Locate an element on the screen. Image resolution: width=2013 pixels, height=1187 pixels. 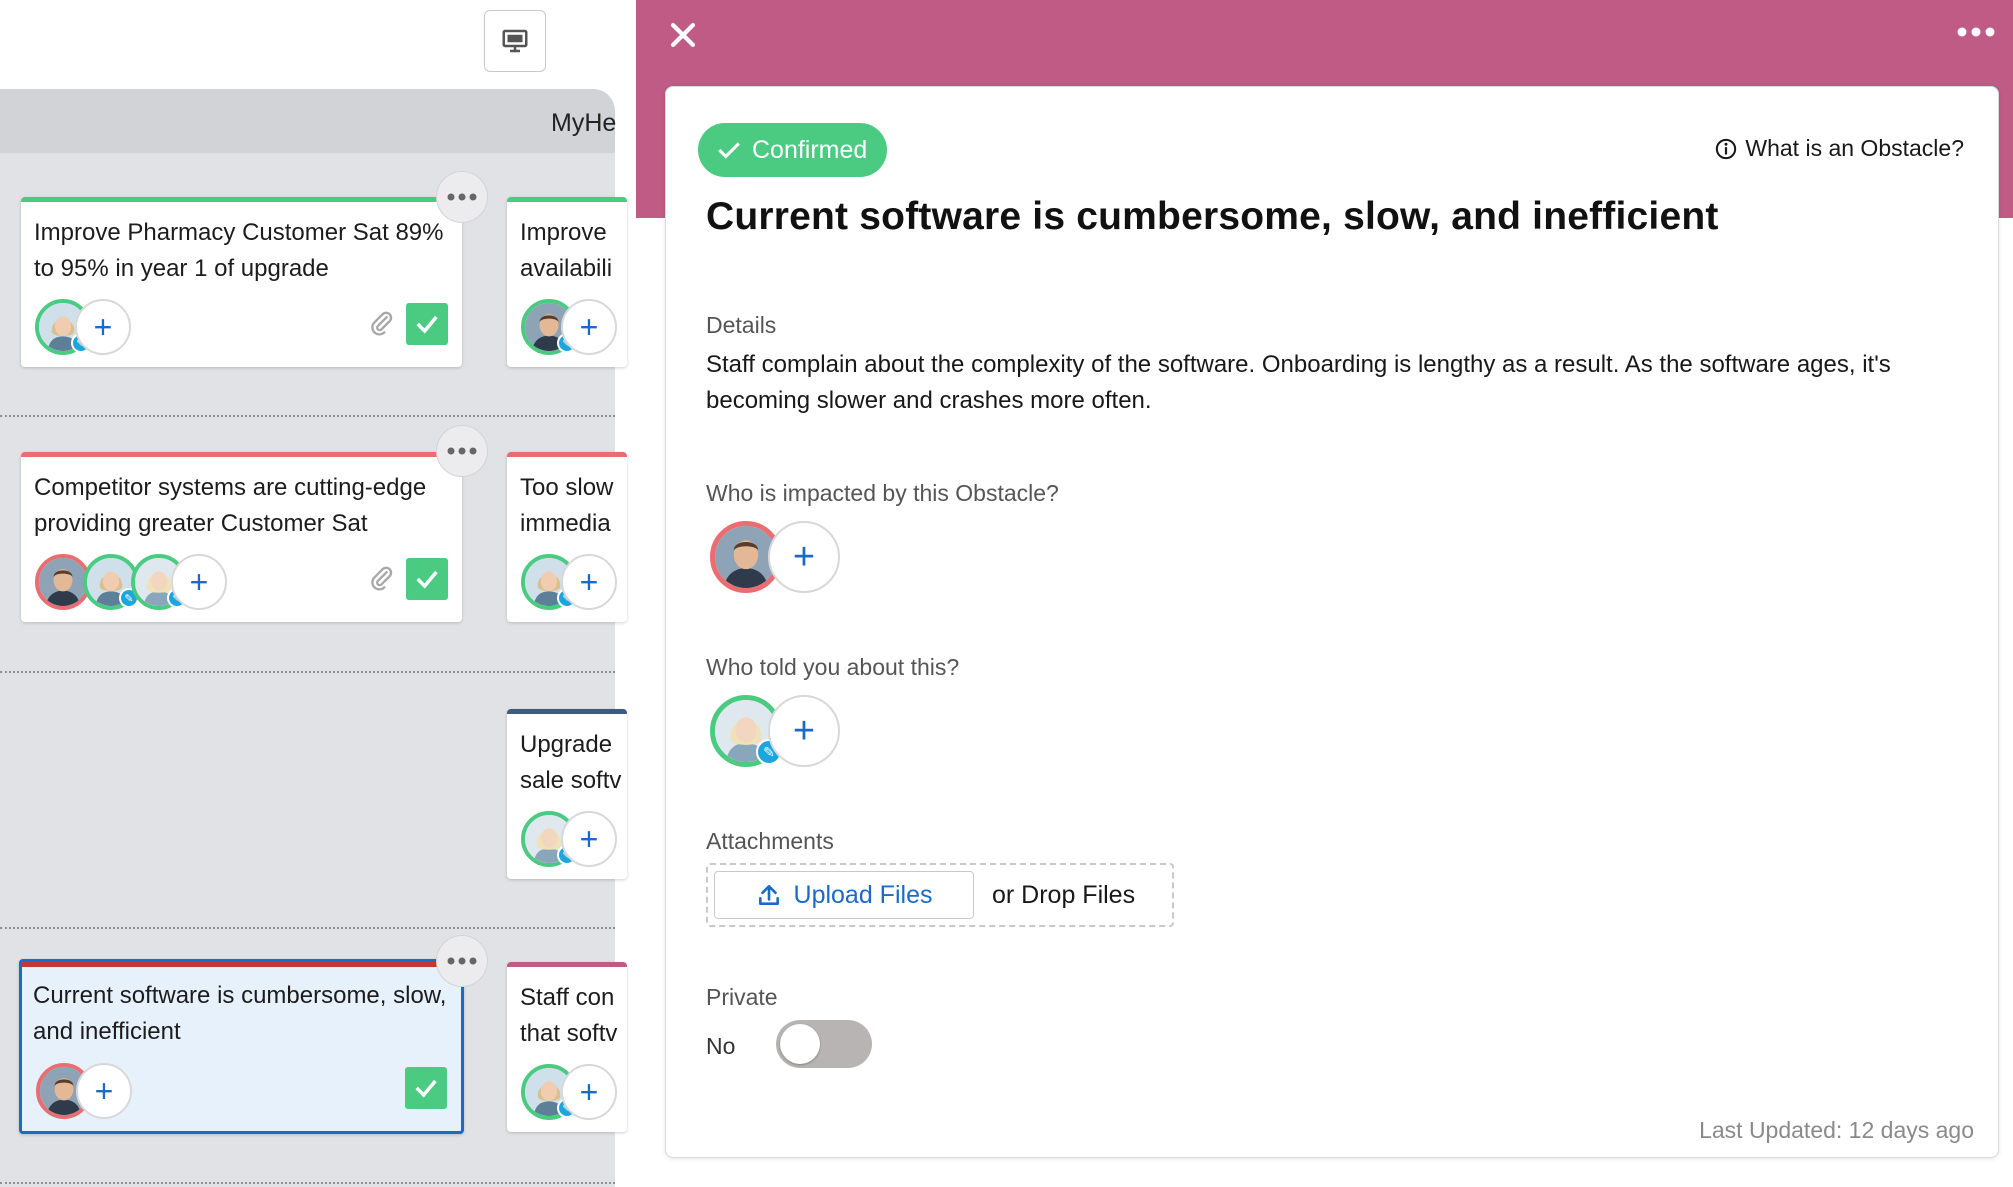
board-card: Staff con that softv ✎ + is located at coordinates (567, 1047).